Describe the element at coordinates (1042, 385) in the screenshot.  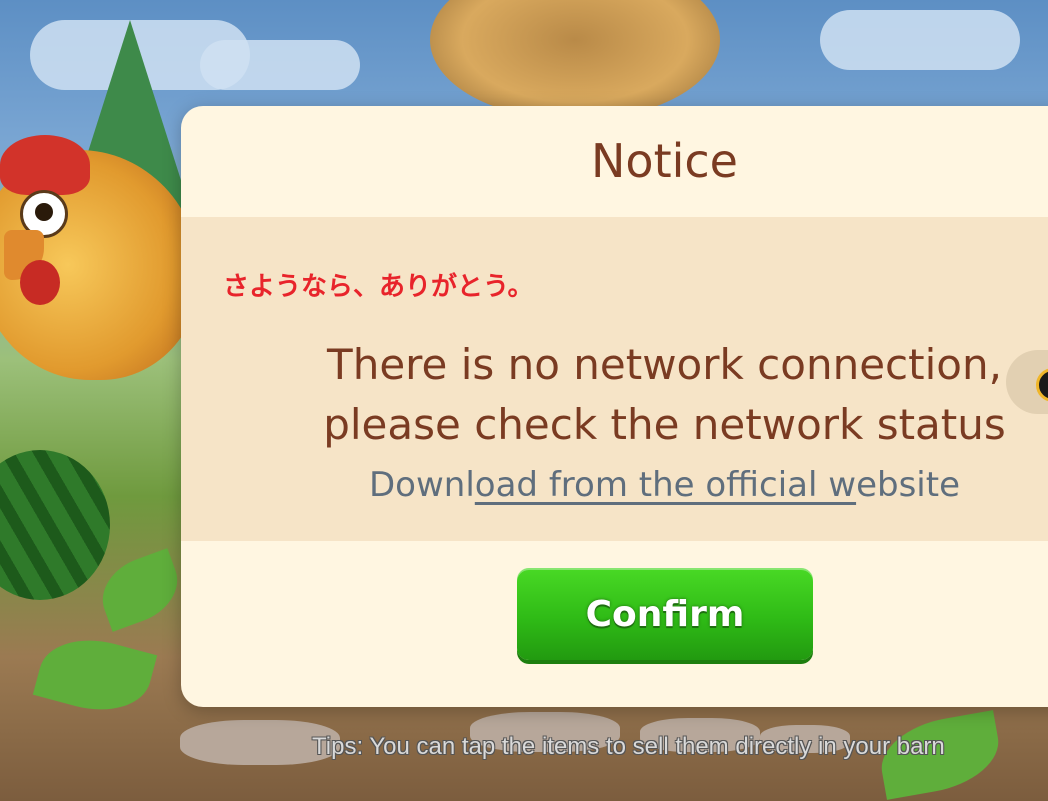
I see `gamepad-icon` at that location.